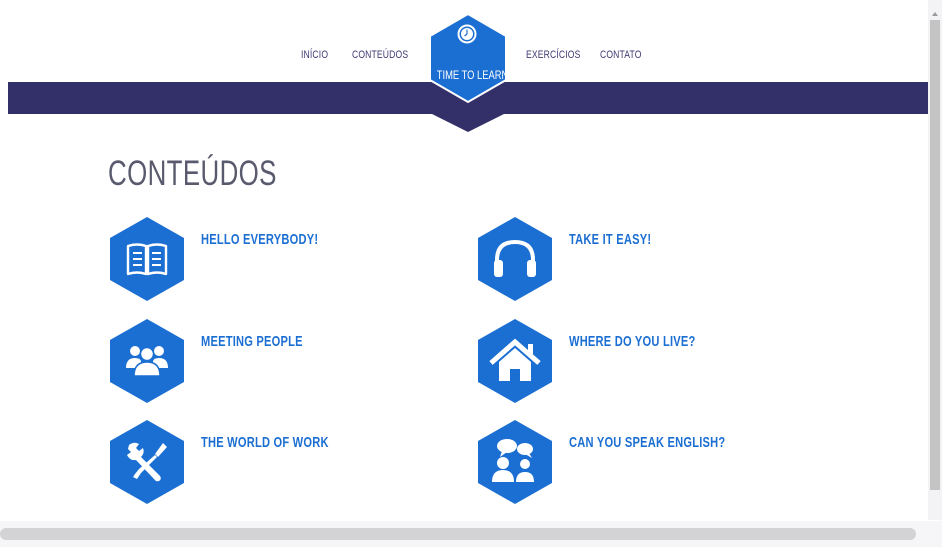  I want to click on scroll-up-arrow-icon, so click(935, 14).